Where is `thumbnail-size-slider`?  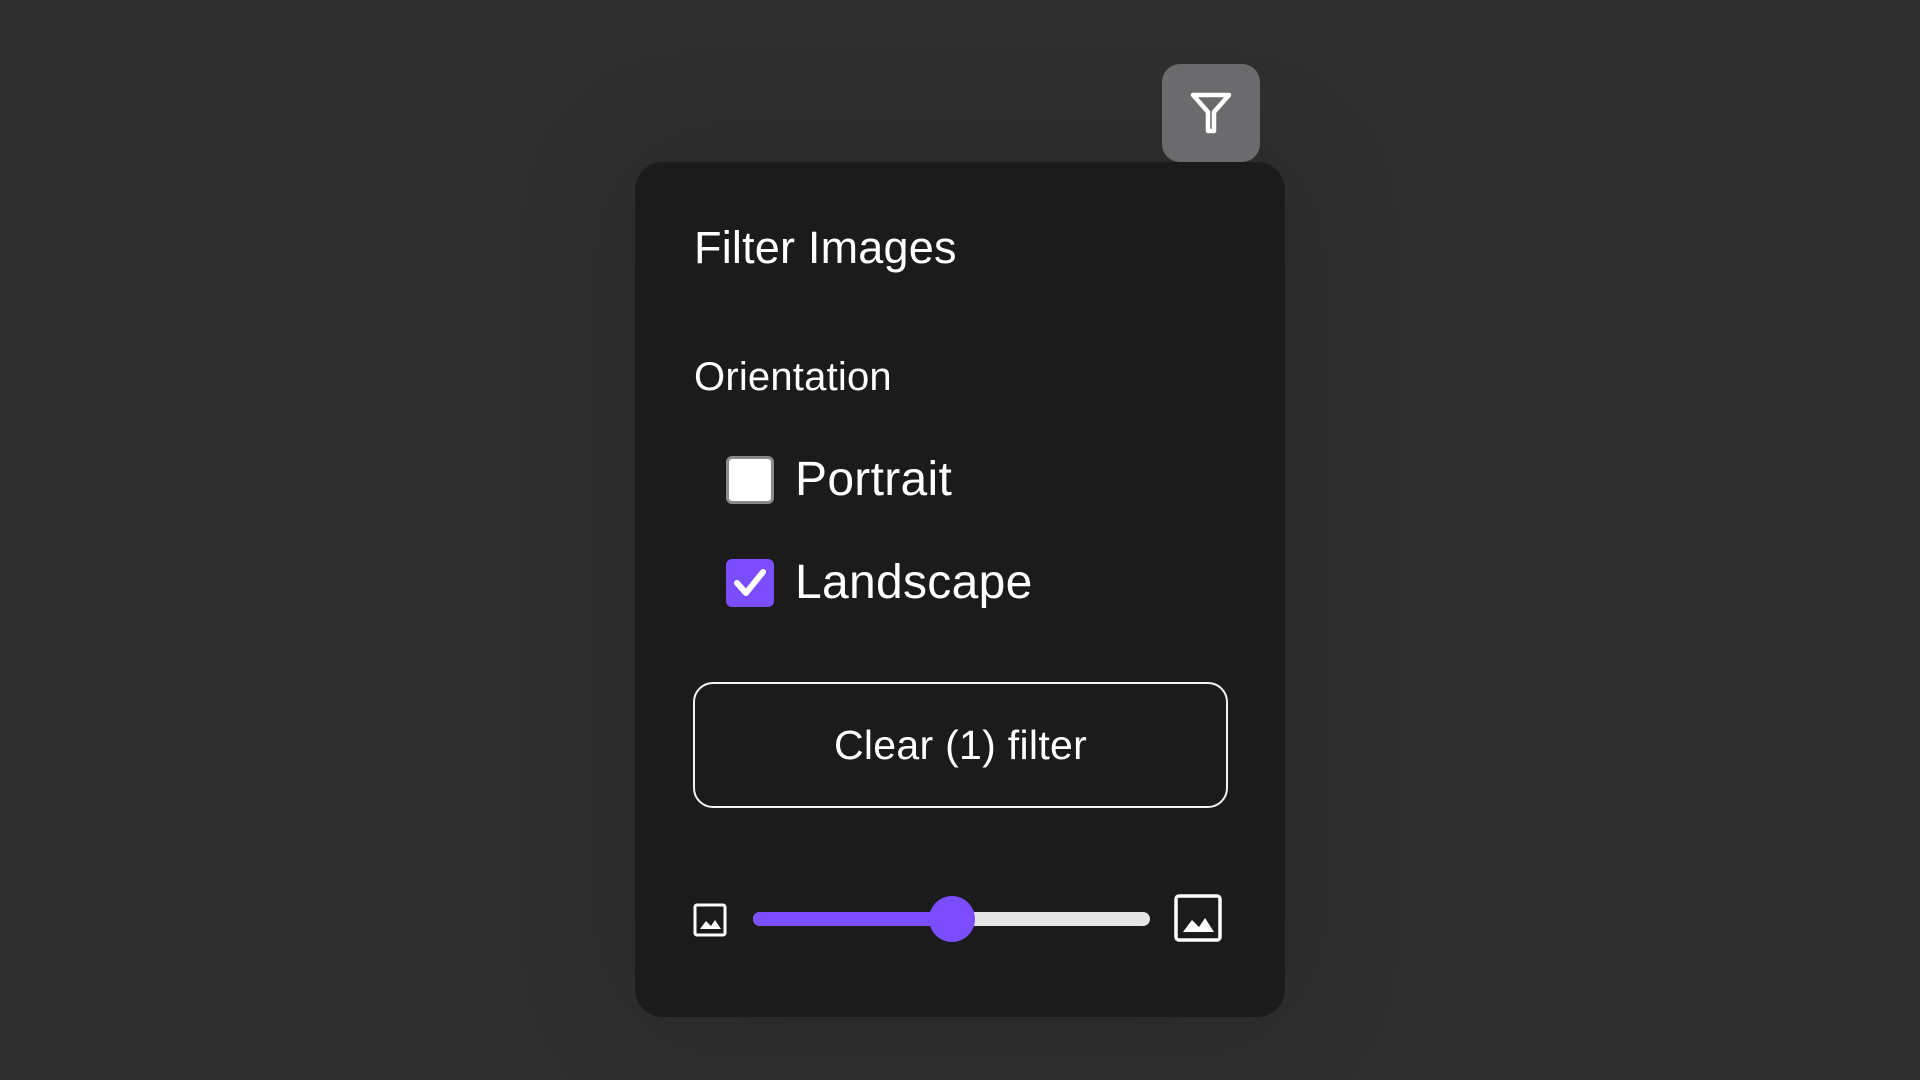
thumbnail-size-slider is located at coordinates (951, 919).